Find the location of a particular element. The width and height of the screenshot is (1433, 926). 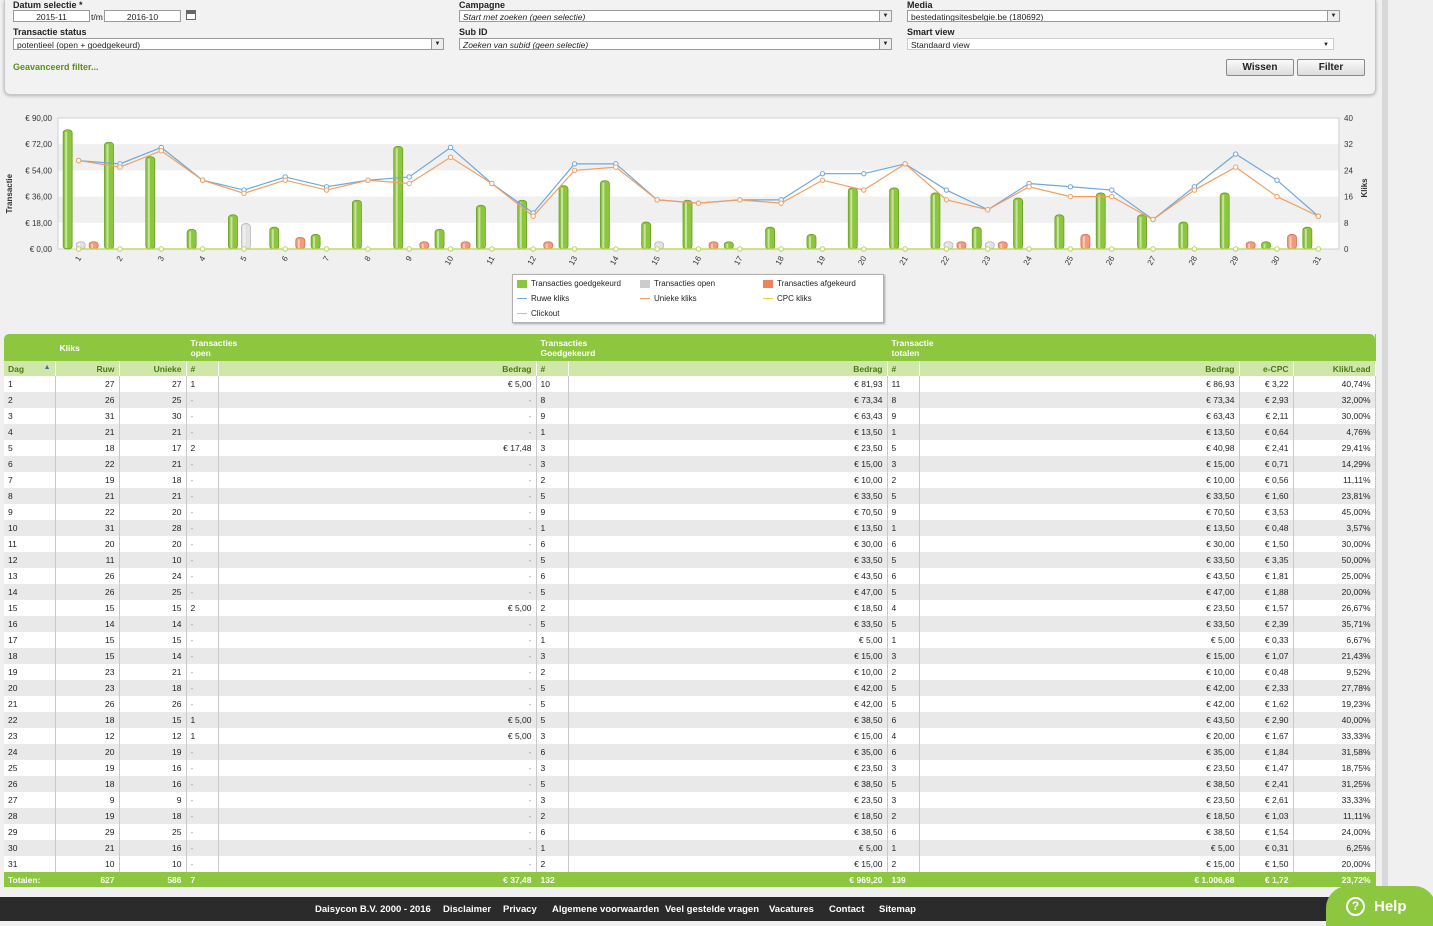

footer-link-voorwaarden: Algemene voorwaarden is located at coordinates (605, 909).